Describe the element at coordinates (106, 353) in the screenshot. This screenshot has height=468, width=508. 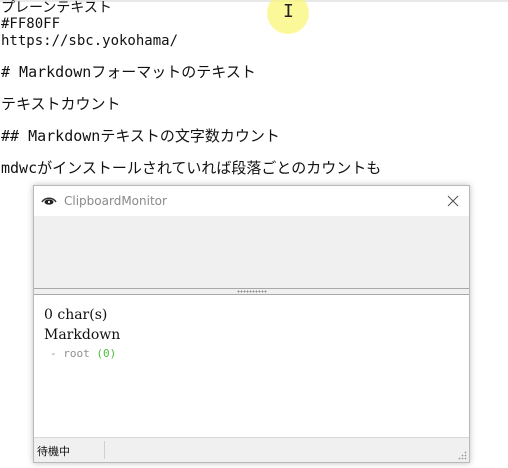
I see `tree-root-count: (0)` at that location.